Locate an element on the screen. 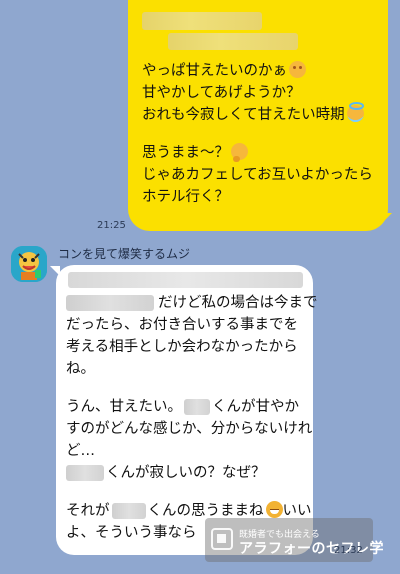 The height and width of the screenshot is (574, 400). watermark-logo-icon is located at coordinates (222, 539).